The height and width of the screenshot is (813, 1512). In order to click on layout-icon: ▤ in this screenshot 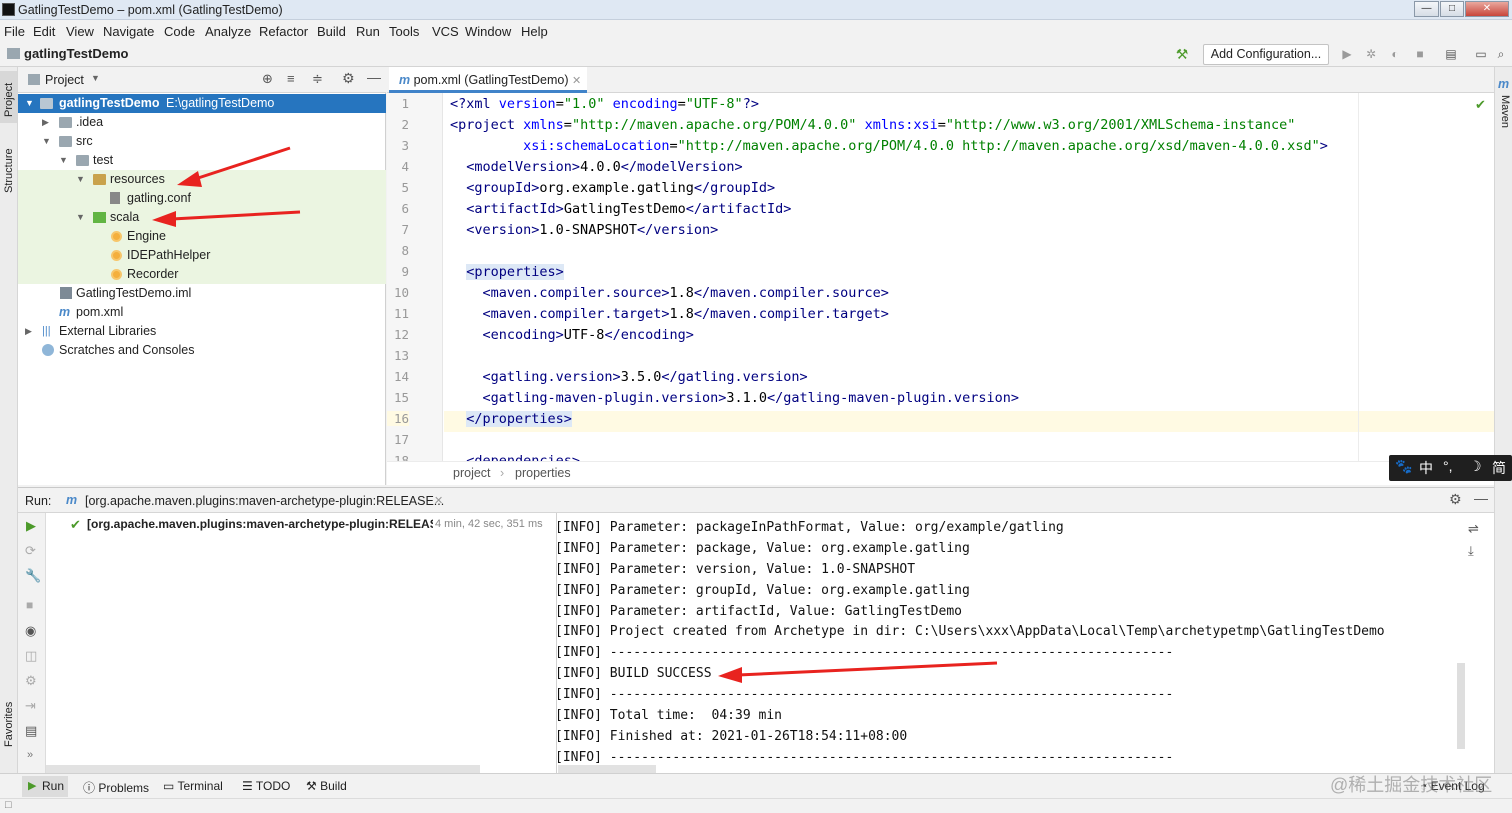, I will do `click(31, 731)`.